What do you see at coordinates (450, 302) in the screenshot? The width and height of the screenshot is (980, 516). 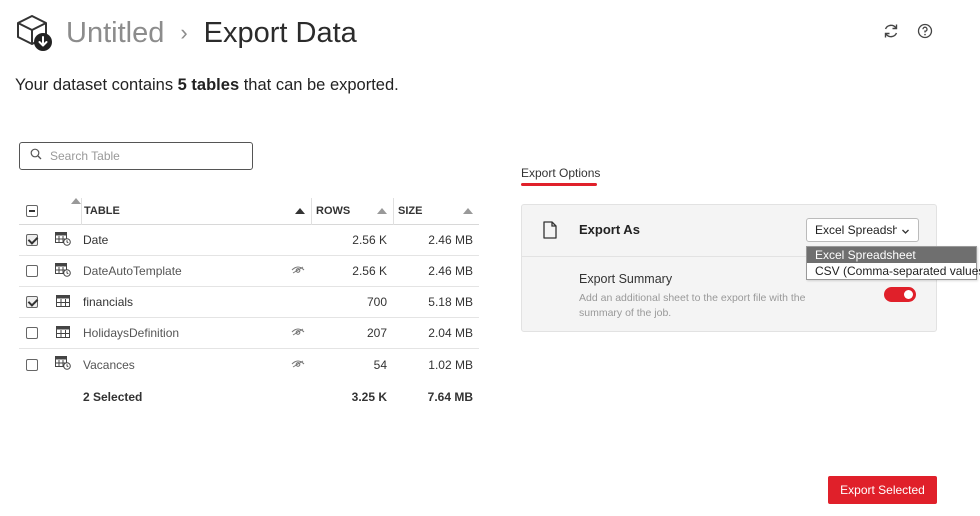 I see `table-size: 5.18 MB` at bounding box center [450, 302].